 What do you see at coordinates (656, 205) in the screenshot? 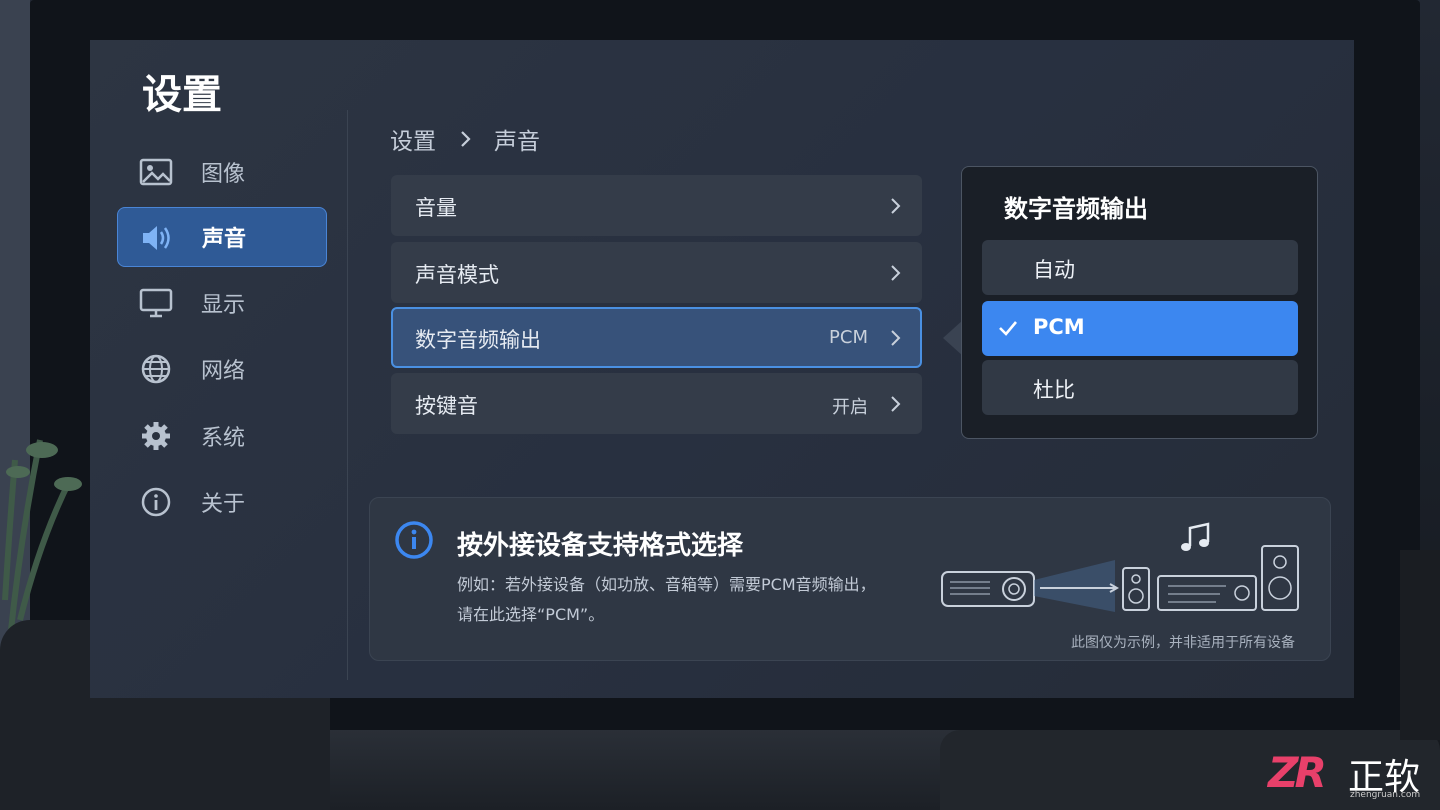
I see `menu-item-volume: 音量` at bounding box center [656, 205].